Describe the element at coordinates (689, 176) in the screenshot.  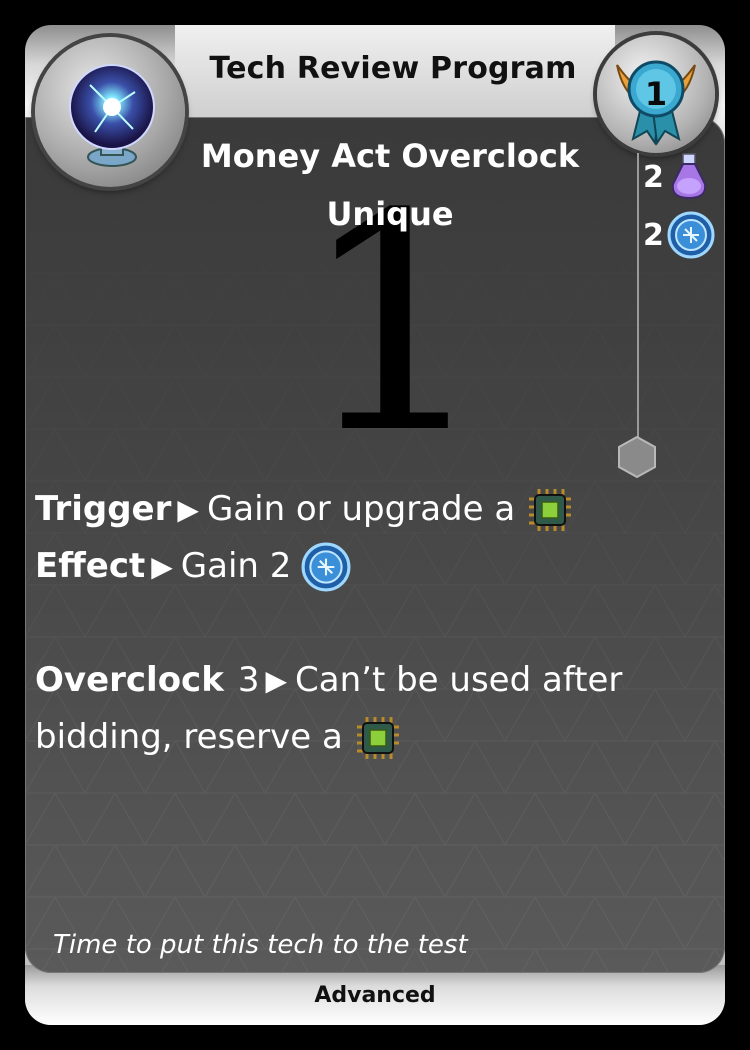
I see `potion-icon` at that location.